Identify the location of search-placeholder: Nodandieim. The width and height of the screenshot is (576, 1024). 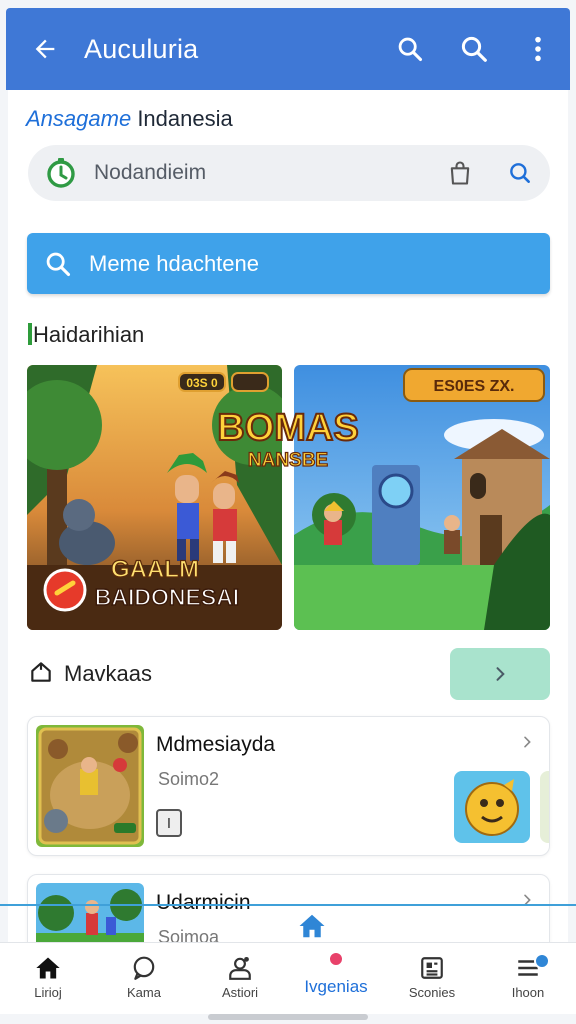
(150, 172).